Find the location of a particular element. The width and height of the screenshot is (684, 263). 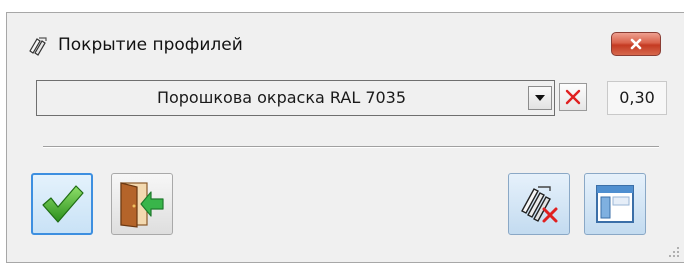

close-button is located at coordinates (636, 44).